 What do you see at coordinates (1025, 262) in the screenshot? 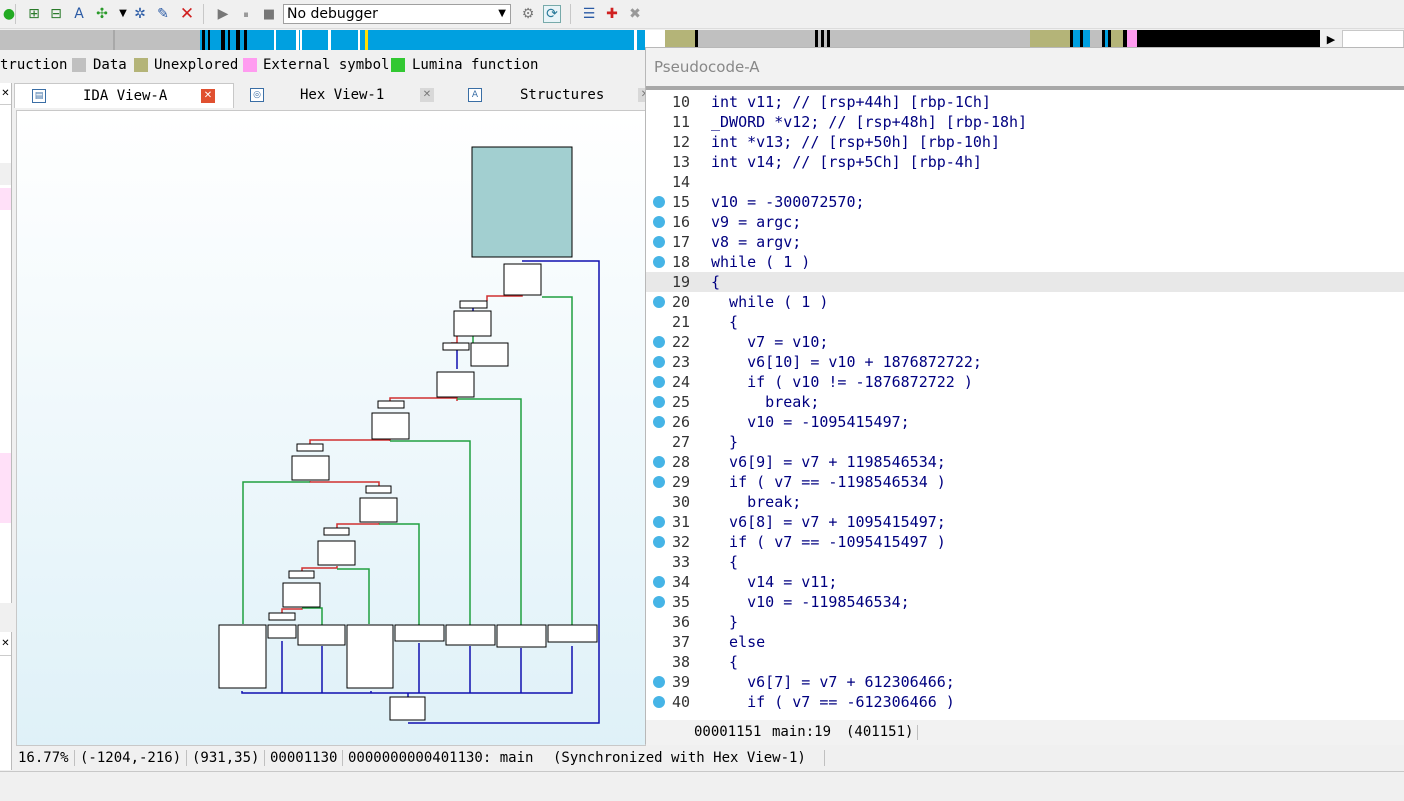
I see `code-line: 18 while ( 1 )` at bounding box center [1025, 262].